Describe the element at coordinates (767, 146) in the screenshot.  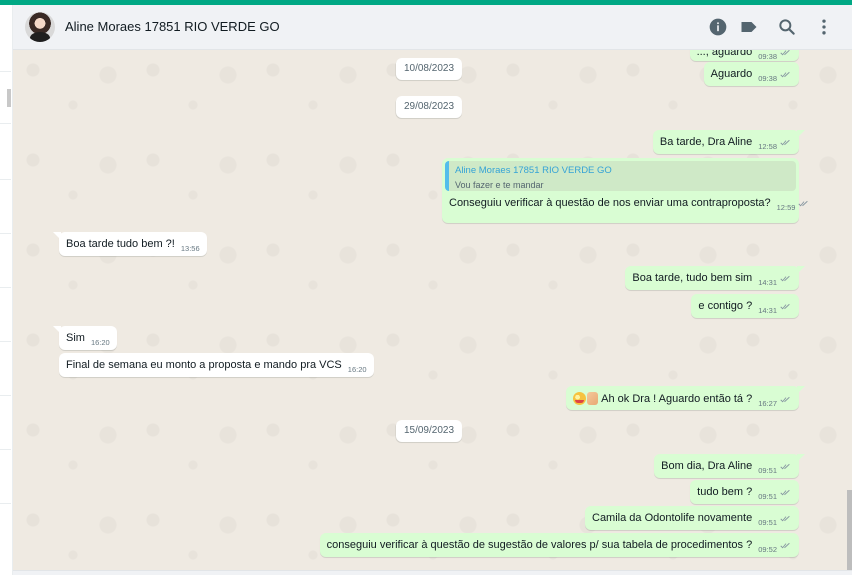
I see `message-time: 12:58` at that location.